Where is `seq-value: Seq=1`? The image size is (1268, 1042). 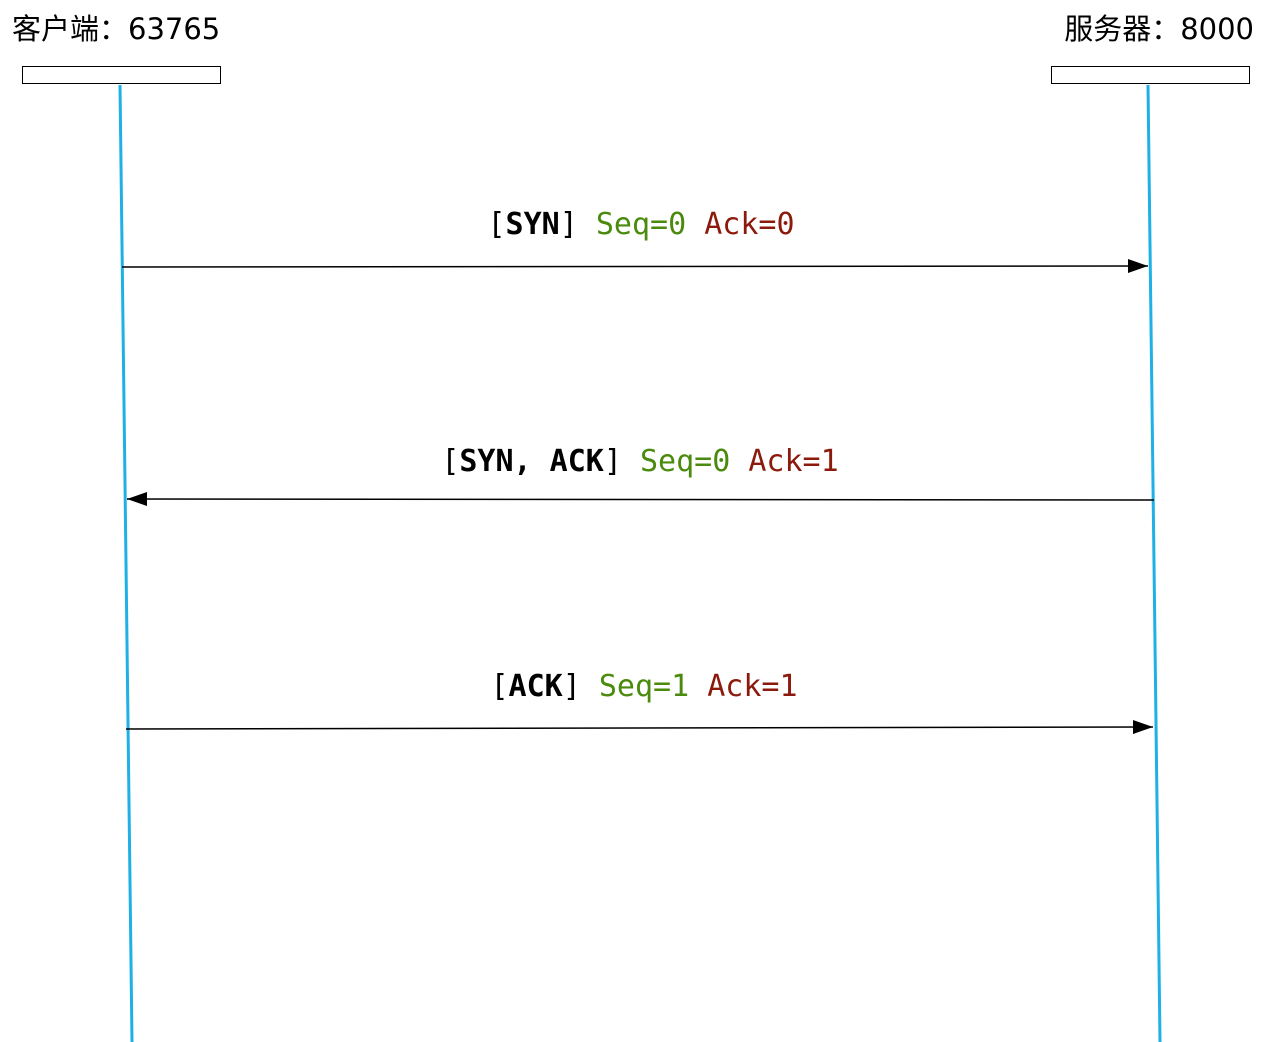
seq-value: Seq=1 is located at coordinates (644, 686).